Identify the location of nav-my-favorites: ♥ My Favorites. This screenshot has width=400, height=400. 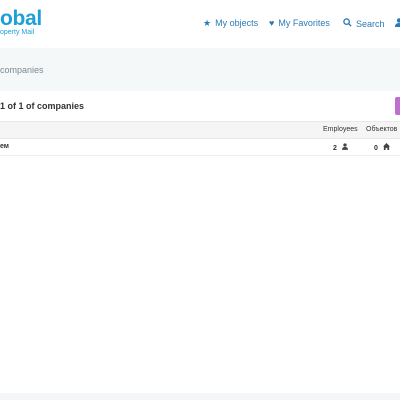
(299, 23).